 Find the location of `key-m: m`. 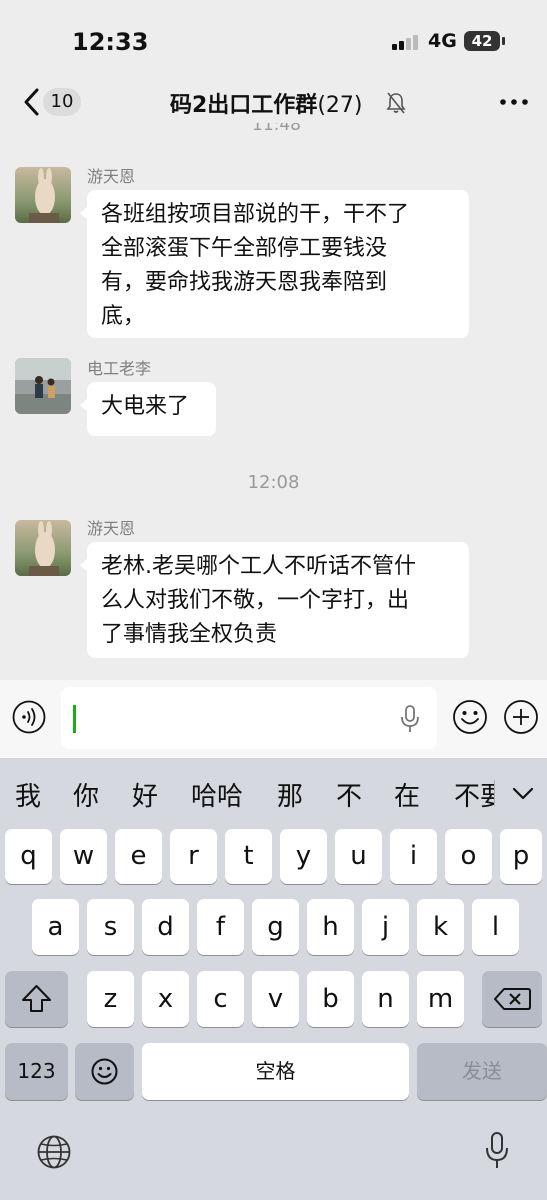

key-m: m is located at coordinates (440, 999).